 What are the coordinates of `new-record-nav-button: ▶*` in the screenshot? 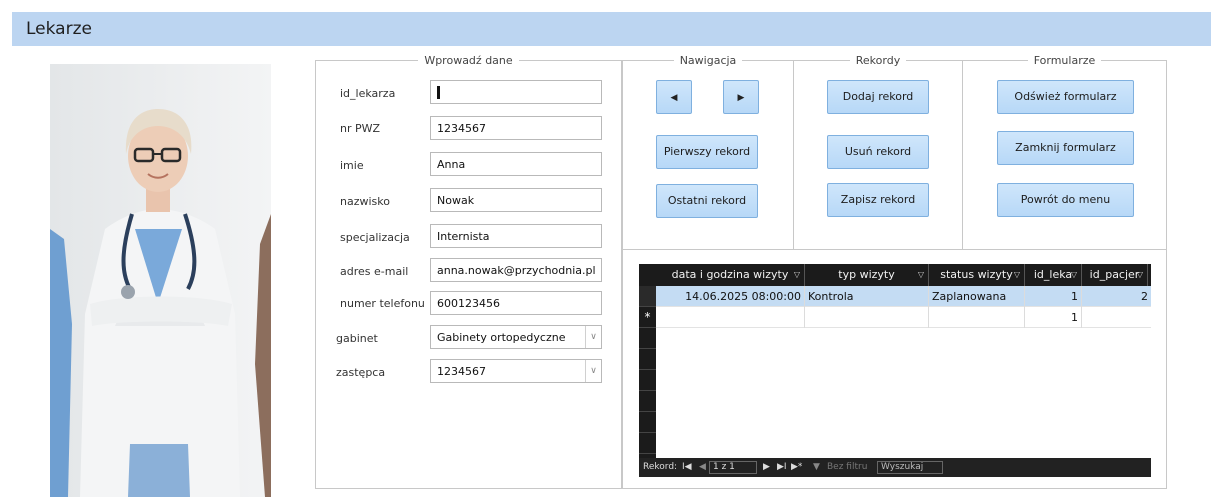 It's located at (796, 467).